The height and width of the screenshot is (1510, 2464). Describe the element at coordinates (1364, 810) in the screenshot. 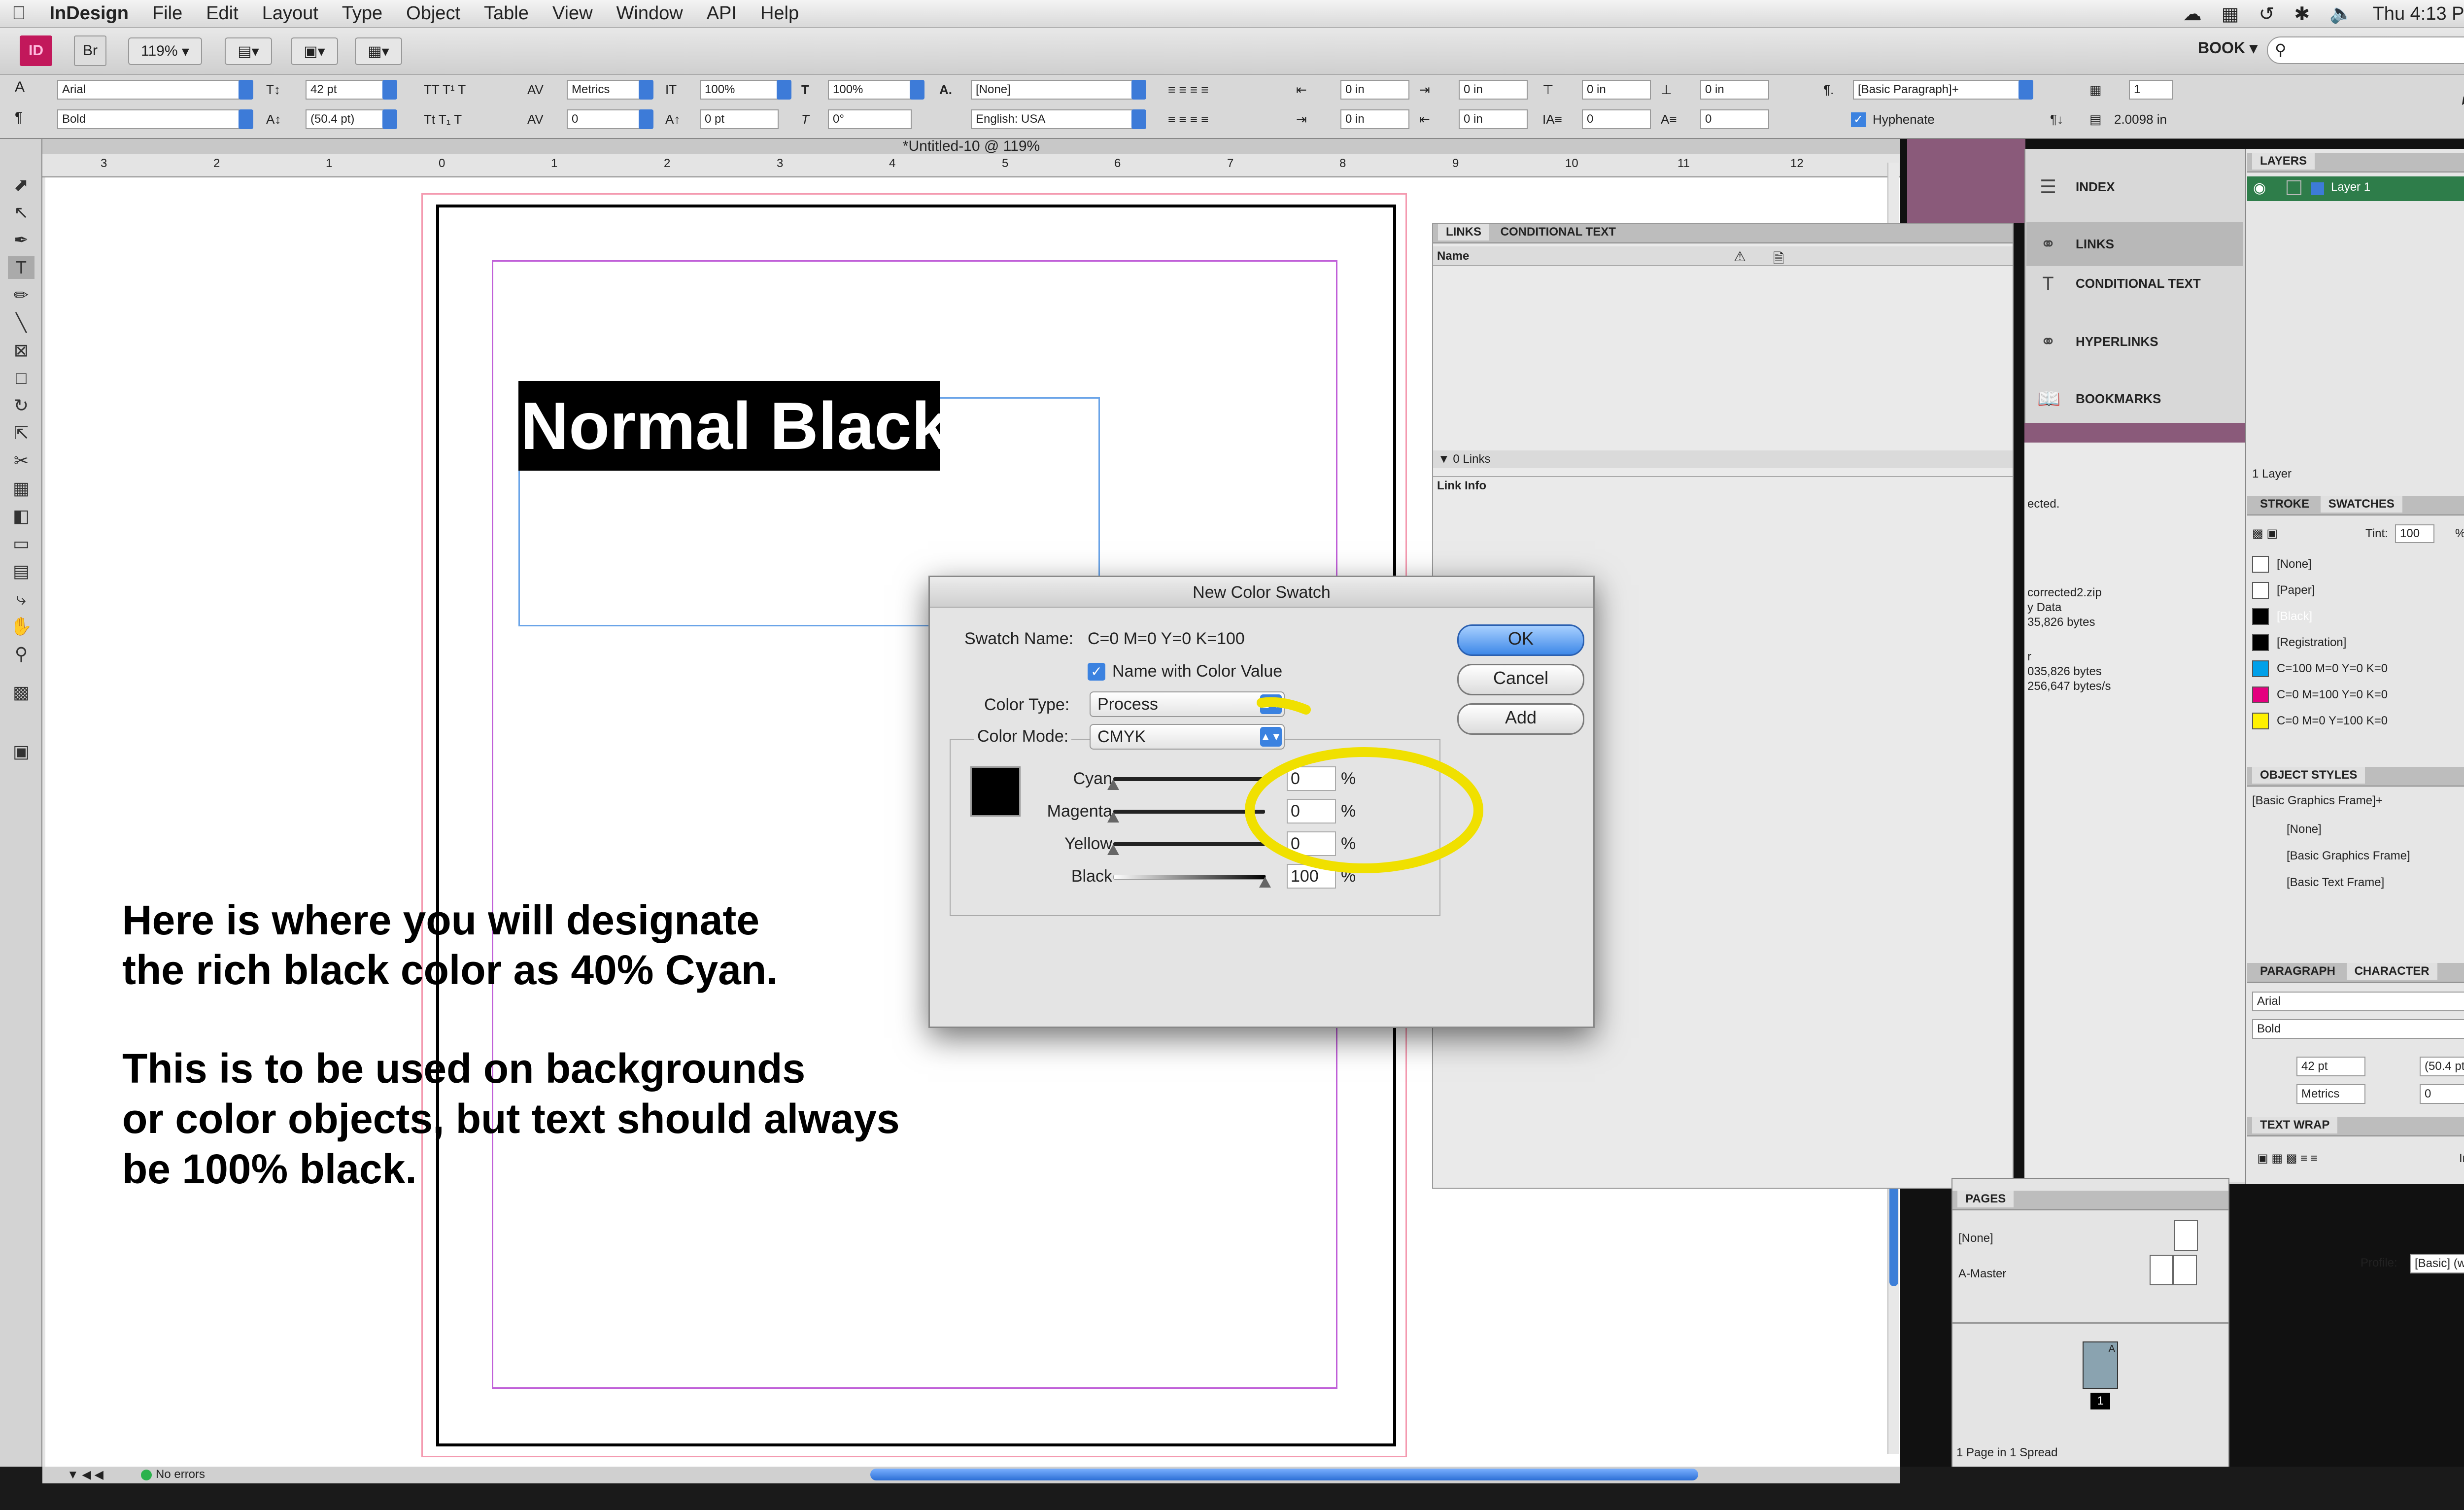

I see `highlight-ellipse` at that location.